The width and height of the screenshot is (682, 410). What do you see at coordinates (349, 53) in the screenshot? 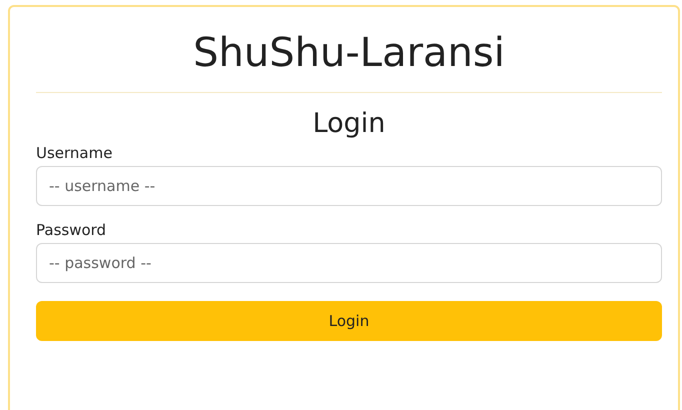
I see `app-title: ShuShu-Laransi` at bounding box center [349, 53].